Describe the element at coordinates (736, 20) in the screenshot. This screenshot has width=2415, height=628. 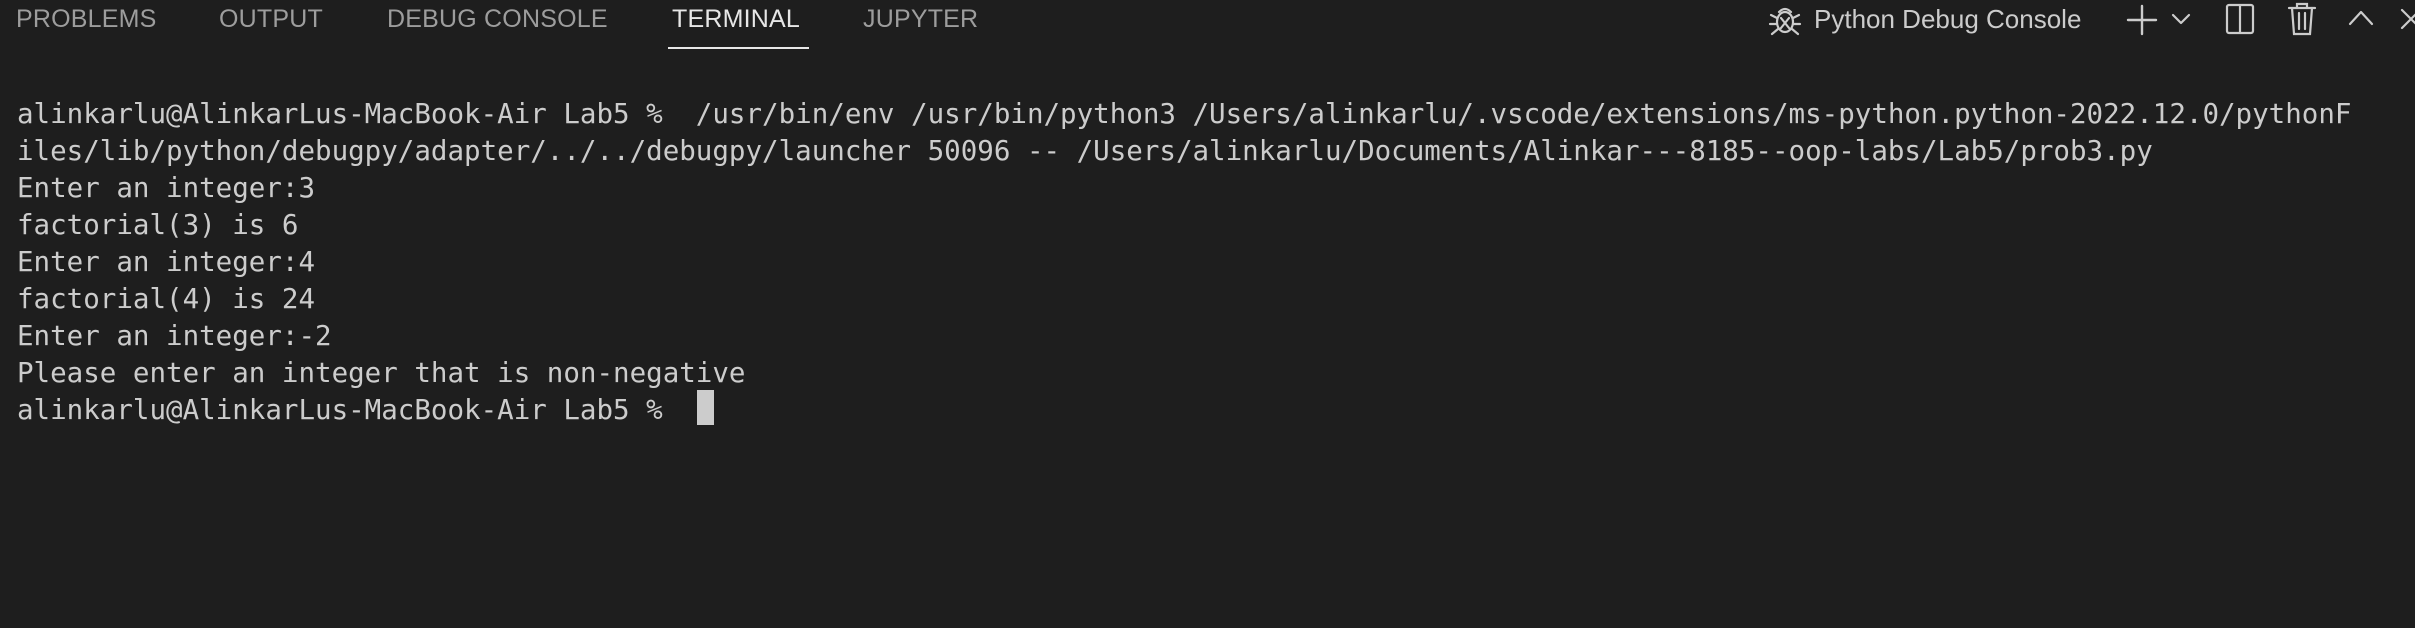
I see `tab-terminal: TERMINAL` at that location.